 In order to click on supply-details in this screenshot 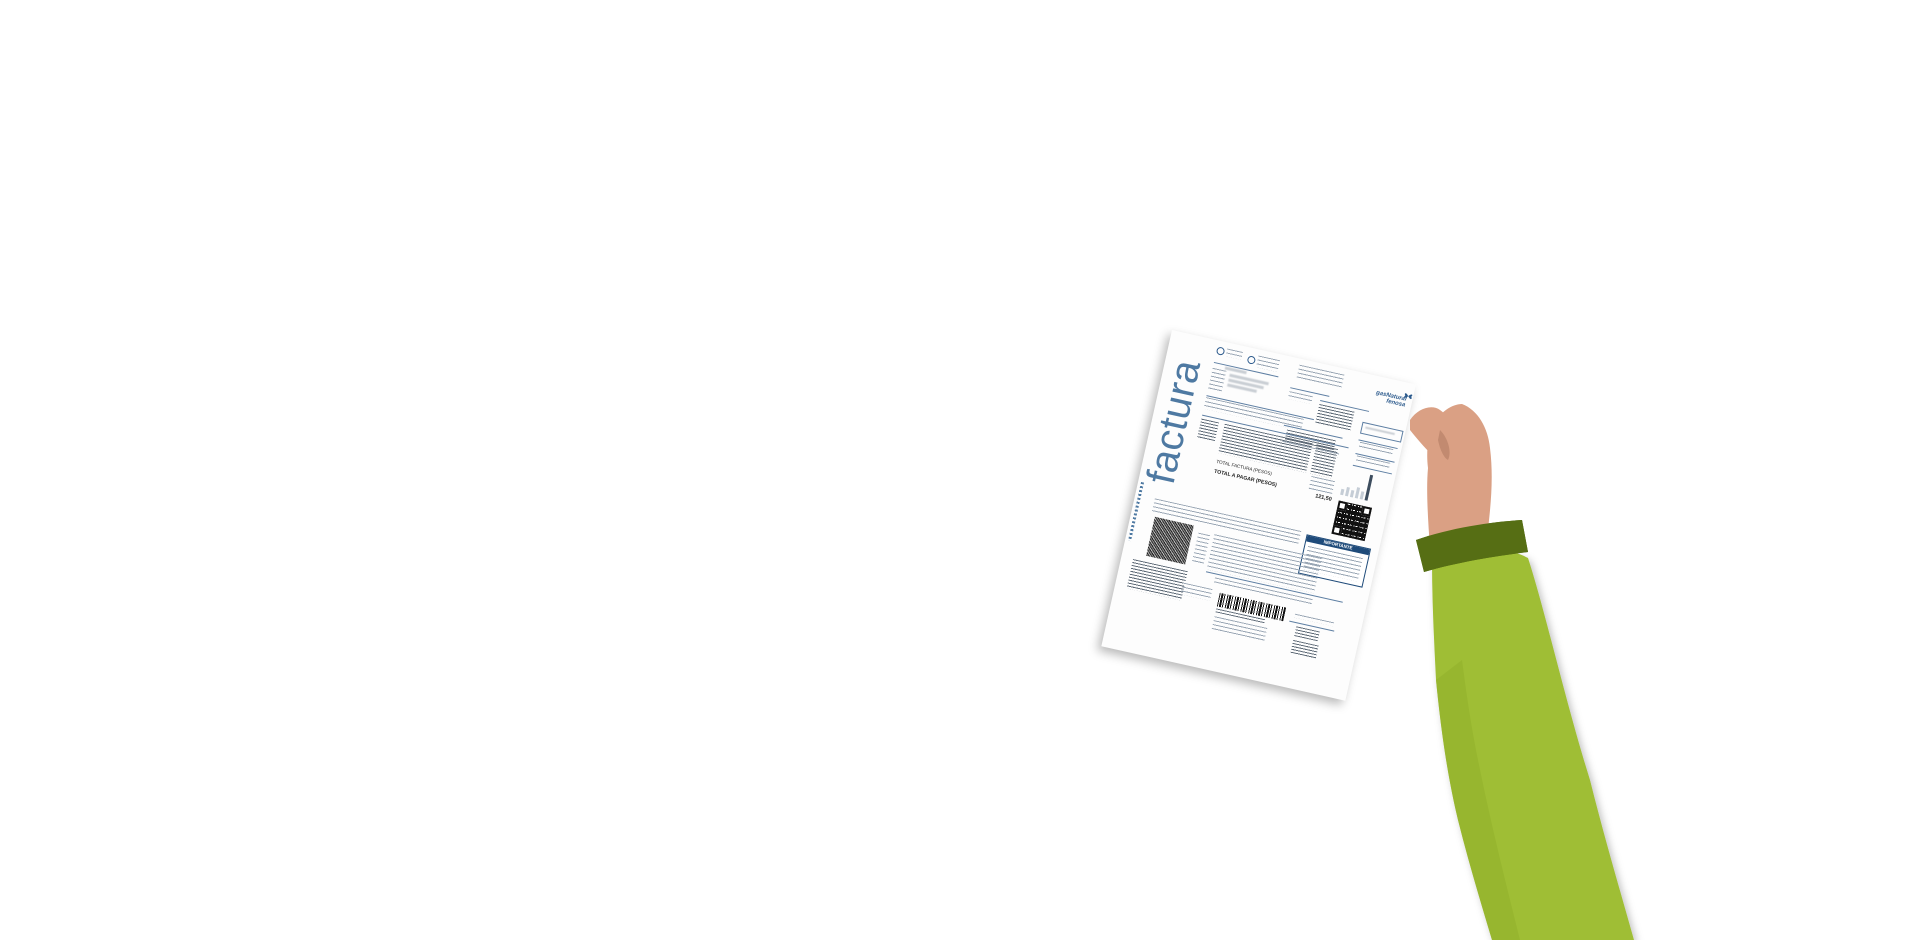, I will do `click(1335, 417)`.